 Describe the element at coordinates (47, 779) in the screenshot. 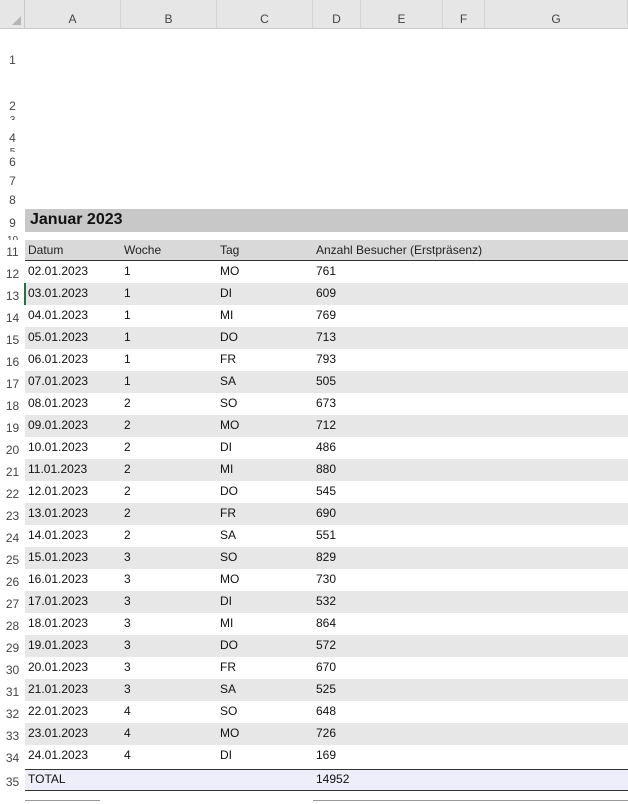

I see `total-label: TOTAL` at that location.